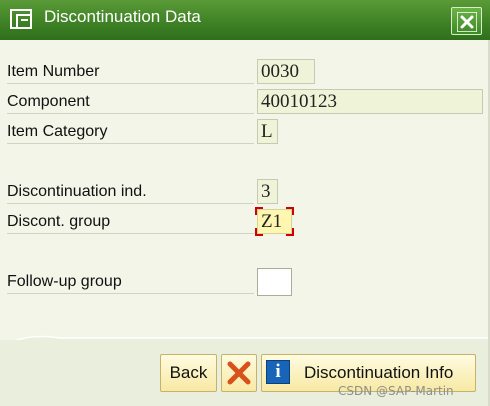 This screenshot has width=490, height=406. Describe the element at coordinates (130, 192) in the screenshot. I see `discontinuation-ind-label: Discontinuation ind.` at that location.